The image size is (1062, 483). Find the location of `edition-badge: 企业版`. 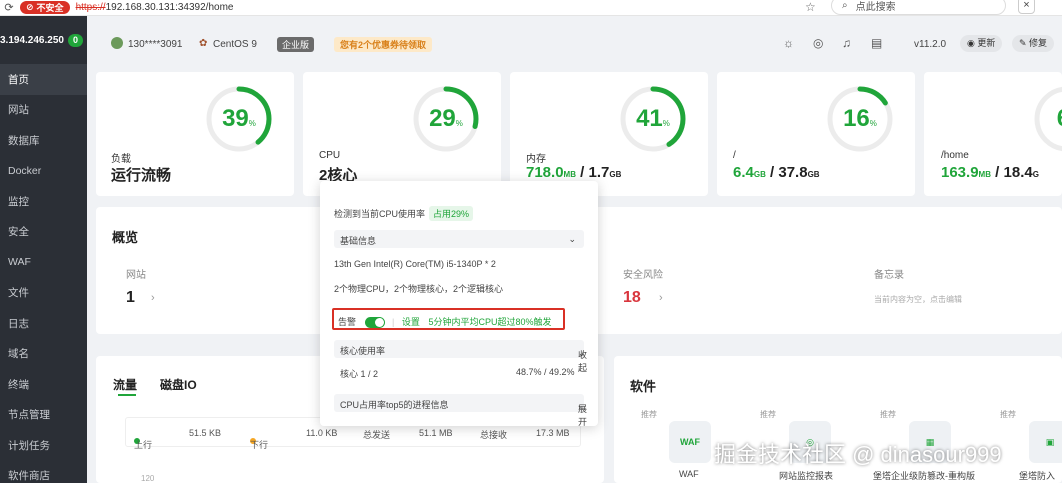

edition-badge: 企业版 is located at coordinates (296, 44).